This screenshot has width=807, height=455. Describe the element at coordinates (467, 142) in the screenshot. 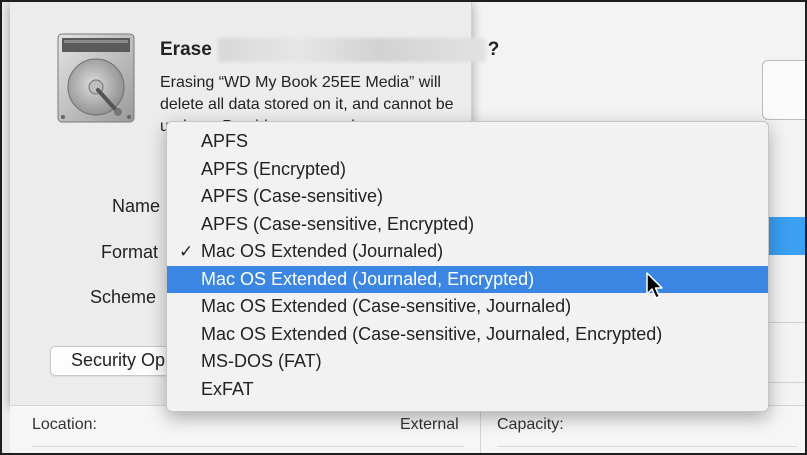

I see `menu-item: APFS` at that location.